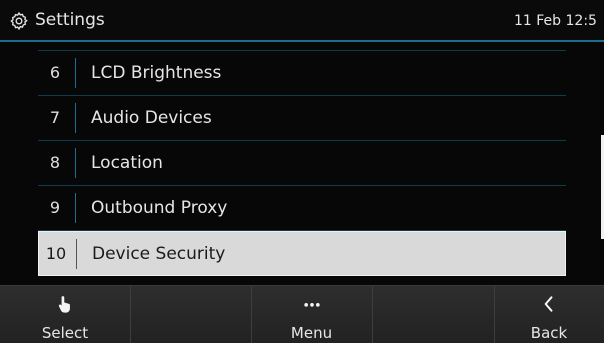  What do you see at coordinates (311, 305) in the screenshot?
I see `more-dots-icon` at bounding box center [311, 305].